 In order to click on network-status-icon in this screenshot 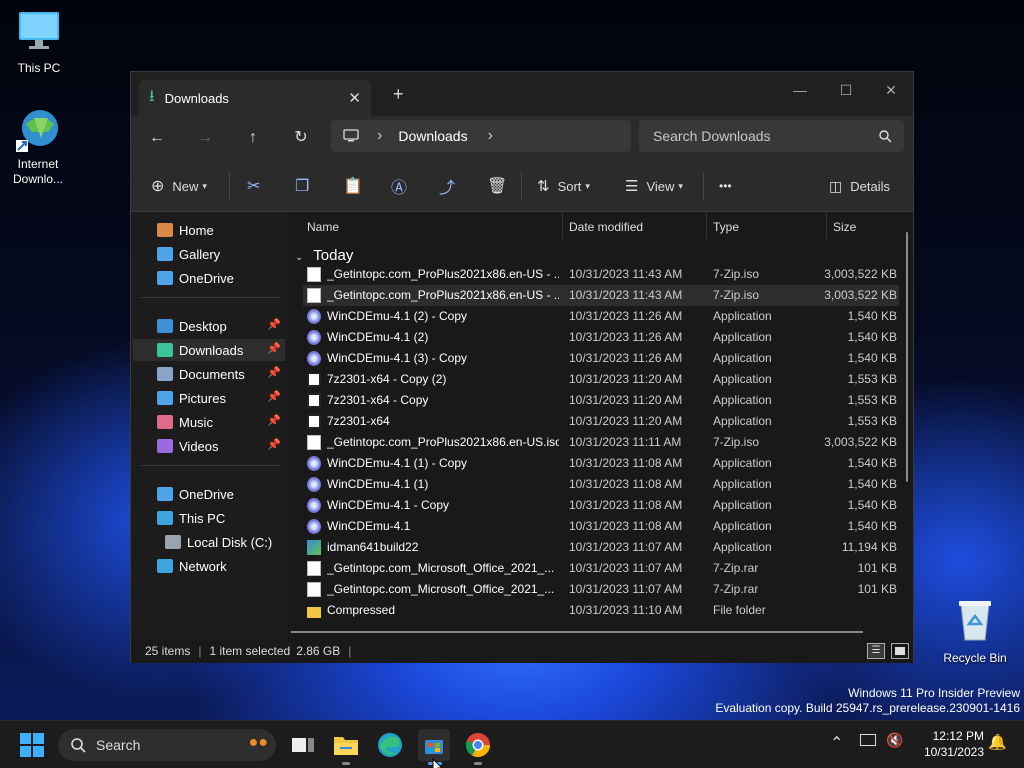, I will do `click(868, 740)`.